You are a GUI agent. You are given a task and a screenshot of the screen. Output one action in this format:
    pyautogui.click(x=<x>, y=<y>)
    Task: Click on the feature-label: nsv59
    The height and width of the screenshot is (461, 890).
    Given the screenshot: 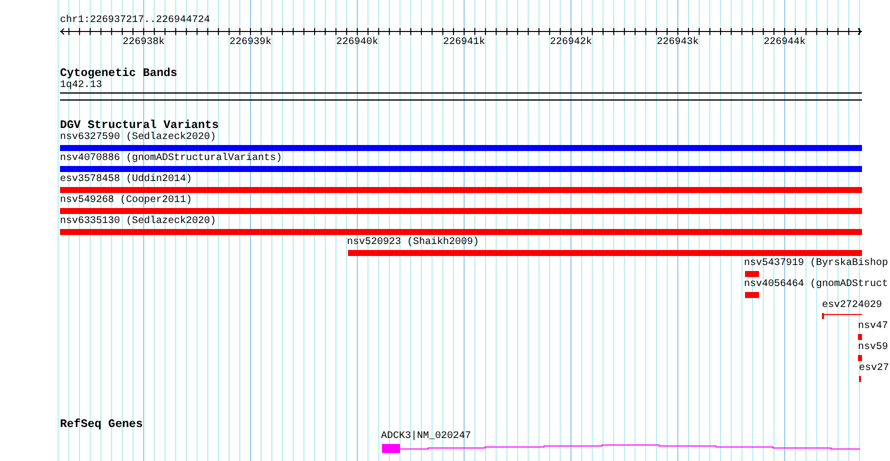 What is the action you would take?
    pyautogui.click(x=873, y=348)
    